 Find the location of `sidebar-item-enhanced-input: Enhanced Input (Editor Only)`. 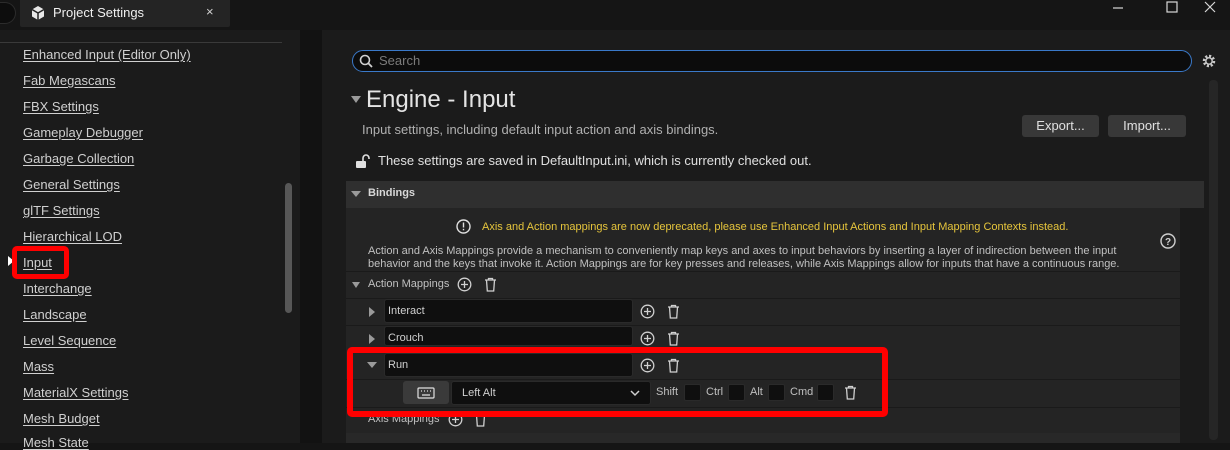

sidebar-item-enhanced-input: Enhanced Input (Editor Only) is located at coordinates (107, 54).